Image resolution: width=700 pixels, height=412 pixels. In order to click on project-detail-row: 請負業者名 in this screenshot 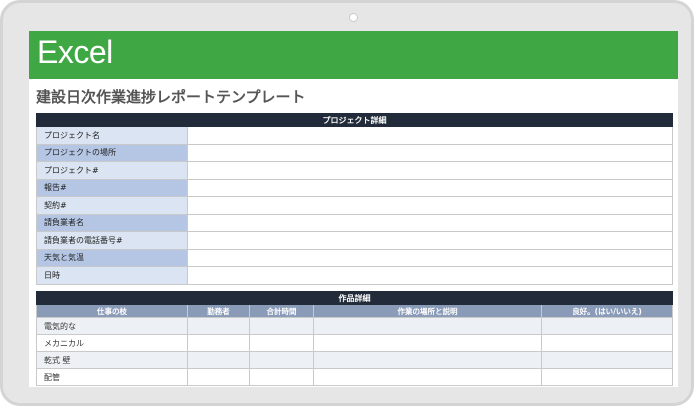, I will do `click(354, 222)`.